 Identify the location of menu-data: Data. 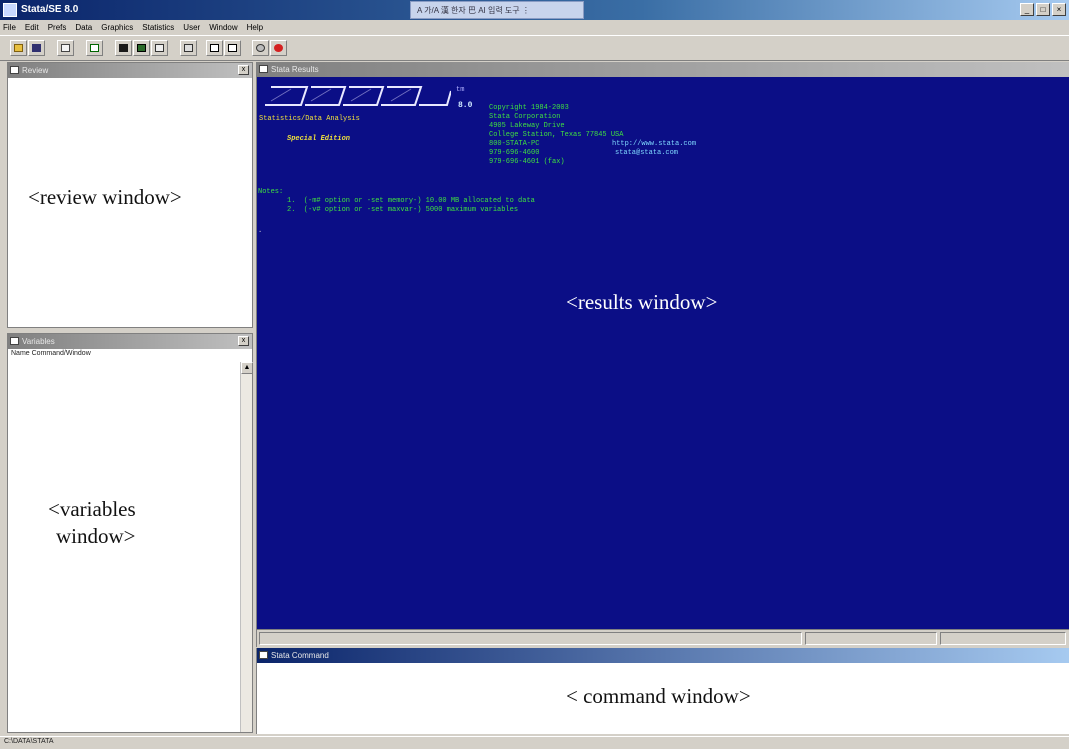
(83, 27).